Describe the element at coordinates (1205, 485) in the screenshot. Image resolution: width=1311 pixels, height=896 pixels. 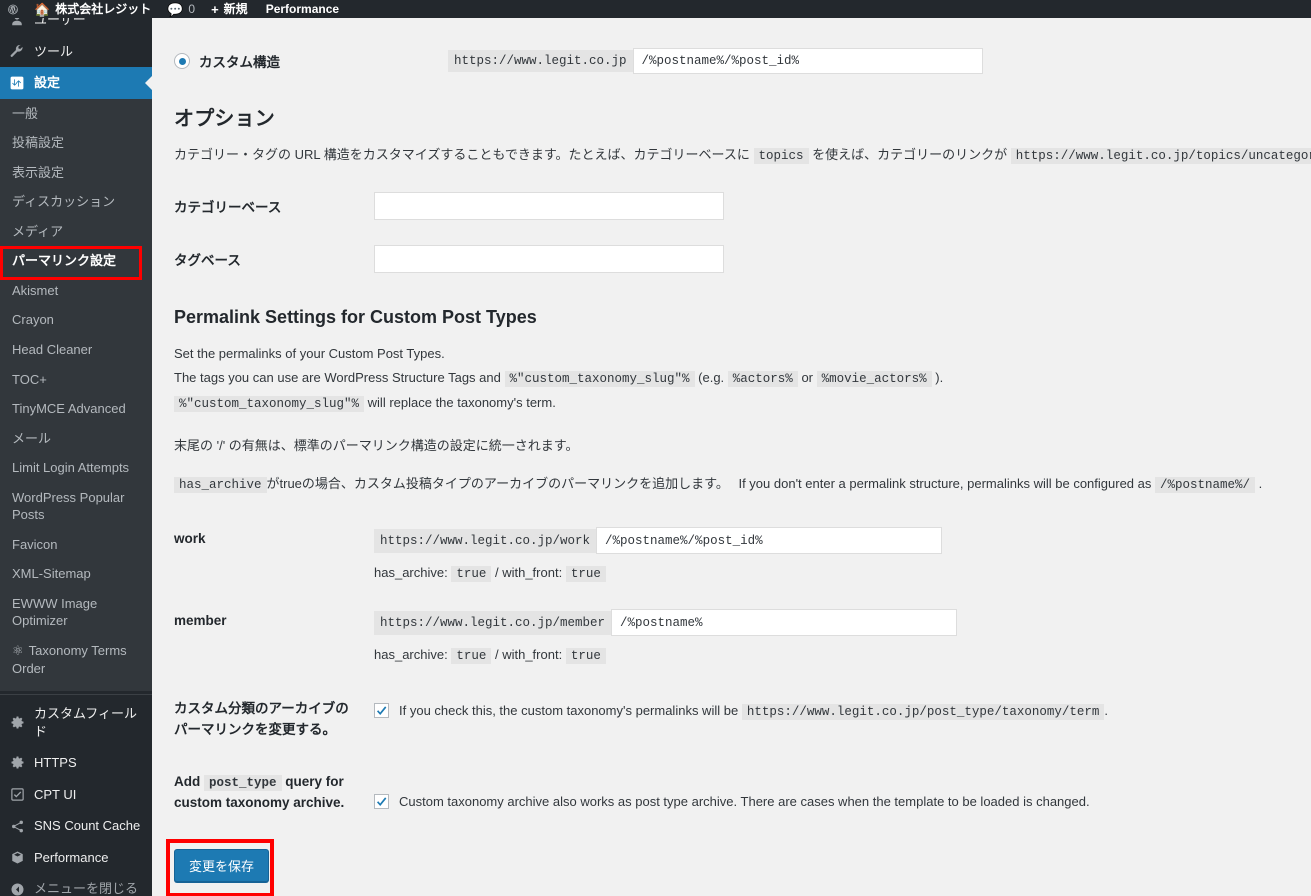
I see `cpt-desc-code-postname: /%postname%/` at that location.